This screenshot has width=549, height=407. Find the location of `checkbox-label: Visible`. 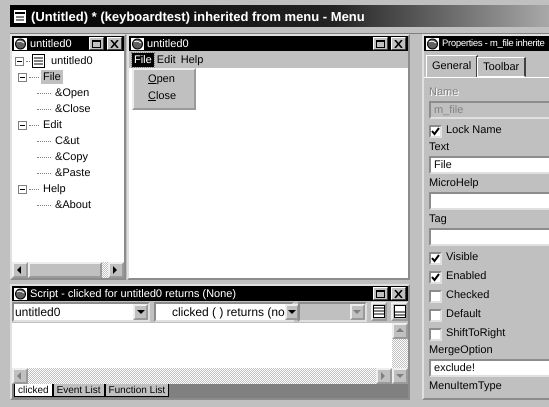

checkbox-label: Visible is located at coordinates (462, 258).